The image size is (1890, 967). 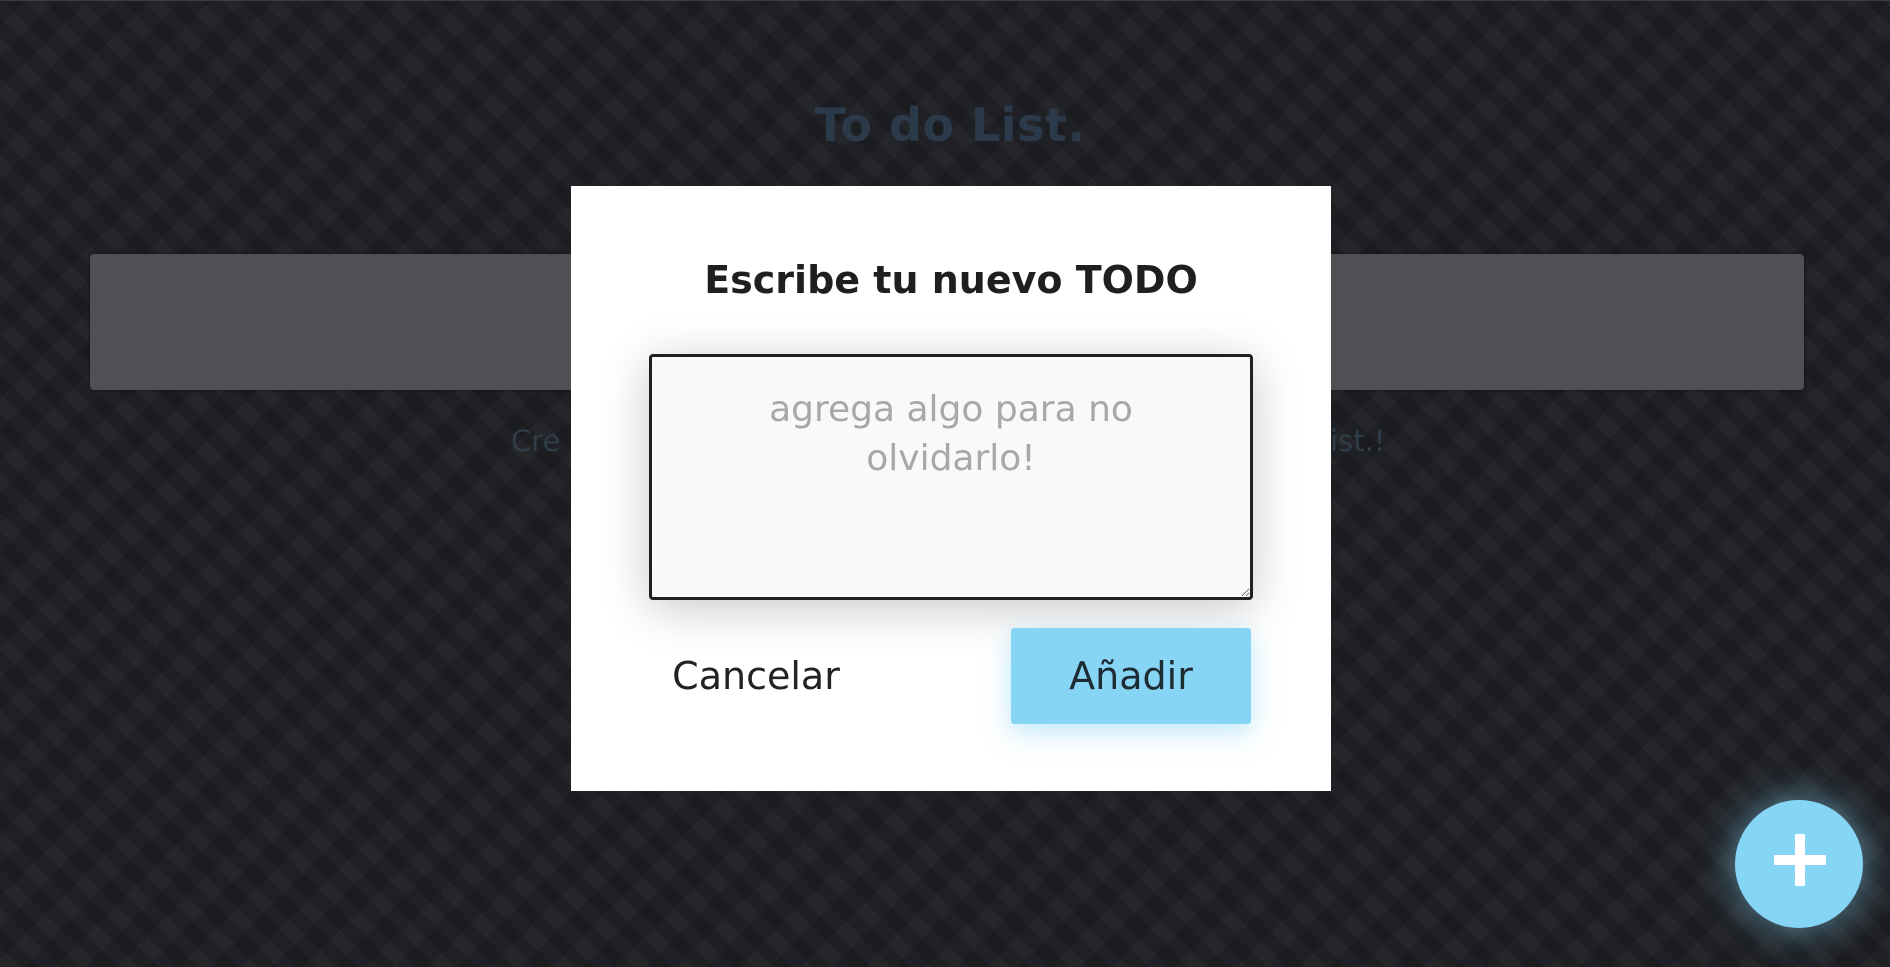 I want to click on empty-message-start: Cre, so click(x=536, y=441).